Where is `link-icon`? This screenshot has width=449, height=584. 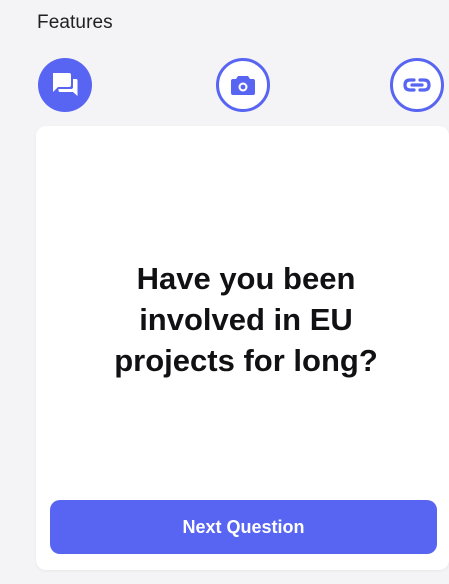 link-icon is located at coordinates (417, 85).